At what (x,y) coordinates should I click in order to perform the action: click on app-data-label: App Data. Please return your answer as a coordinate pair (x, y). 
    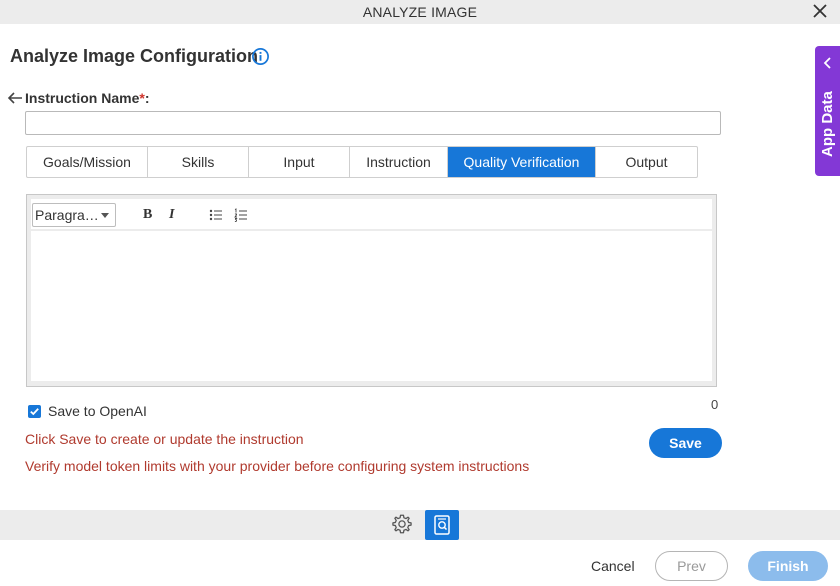
    Looking at the image, I should click on (827, 124).